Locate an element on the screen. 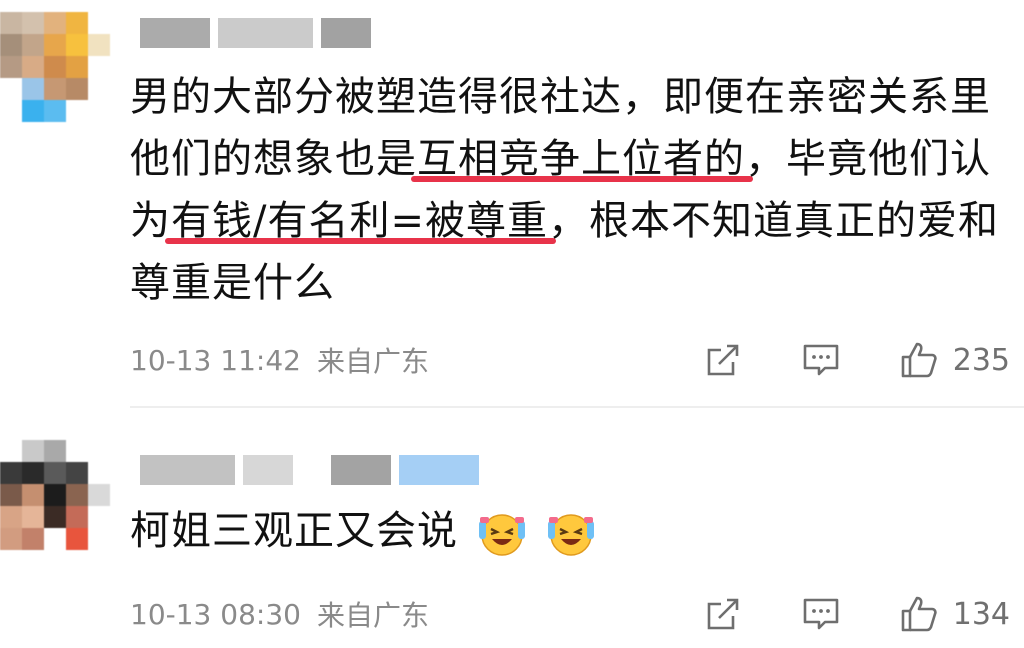 The width and height of the screenshot is (1024, 648). comment-text-content: 柯姐三观正又会说 is located at coordinates (294, 531).